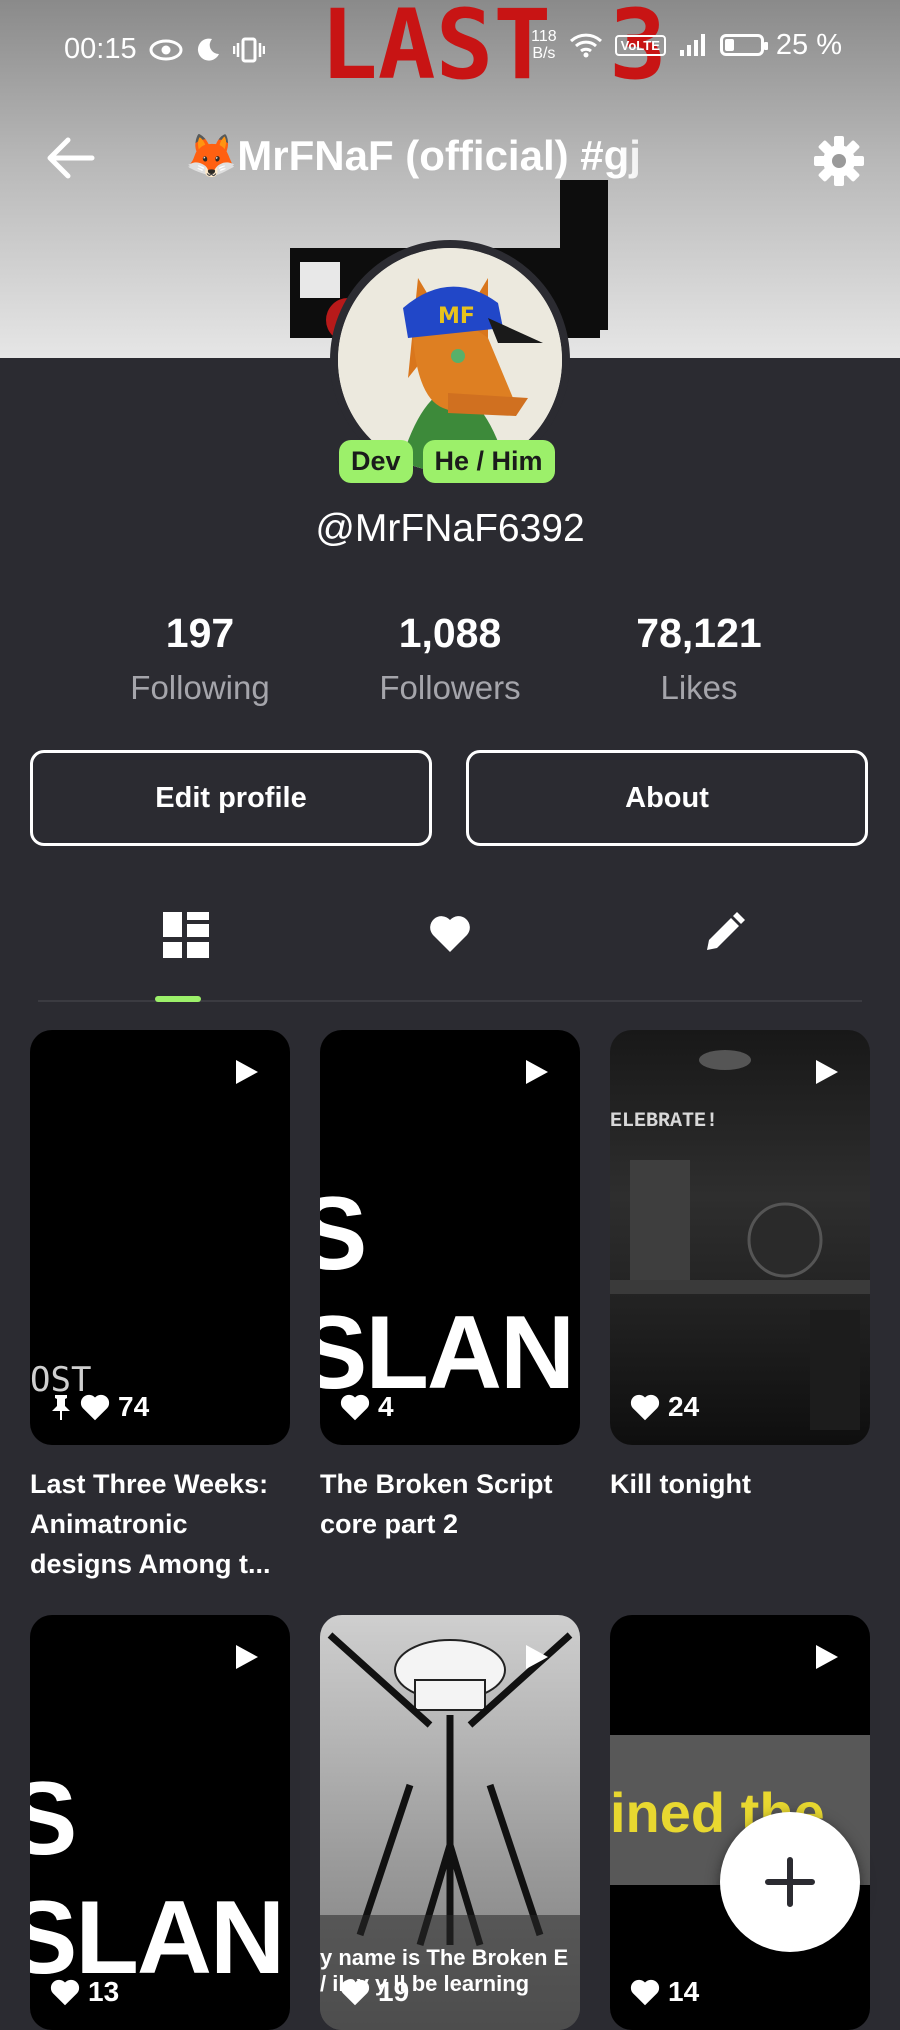  Describe the element at coordinates (450, 1504) in the screenshot. I see `post-caption: The Broken Script core part 2` at that location.